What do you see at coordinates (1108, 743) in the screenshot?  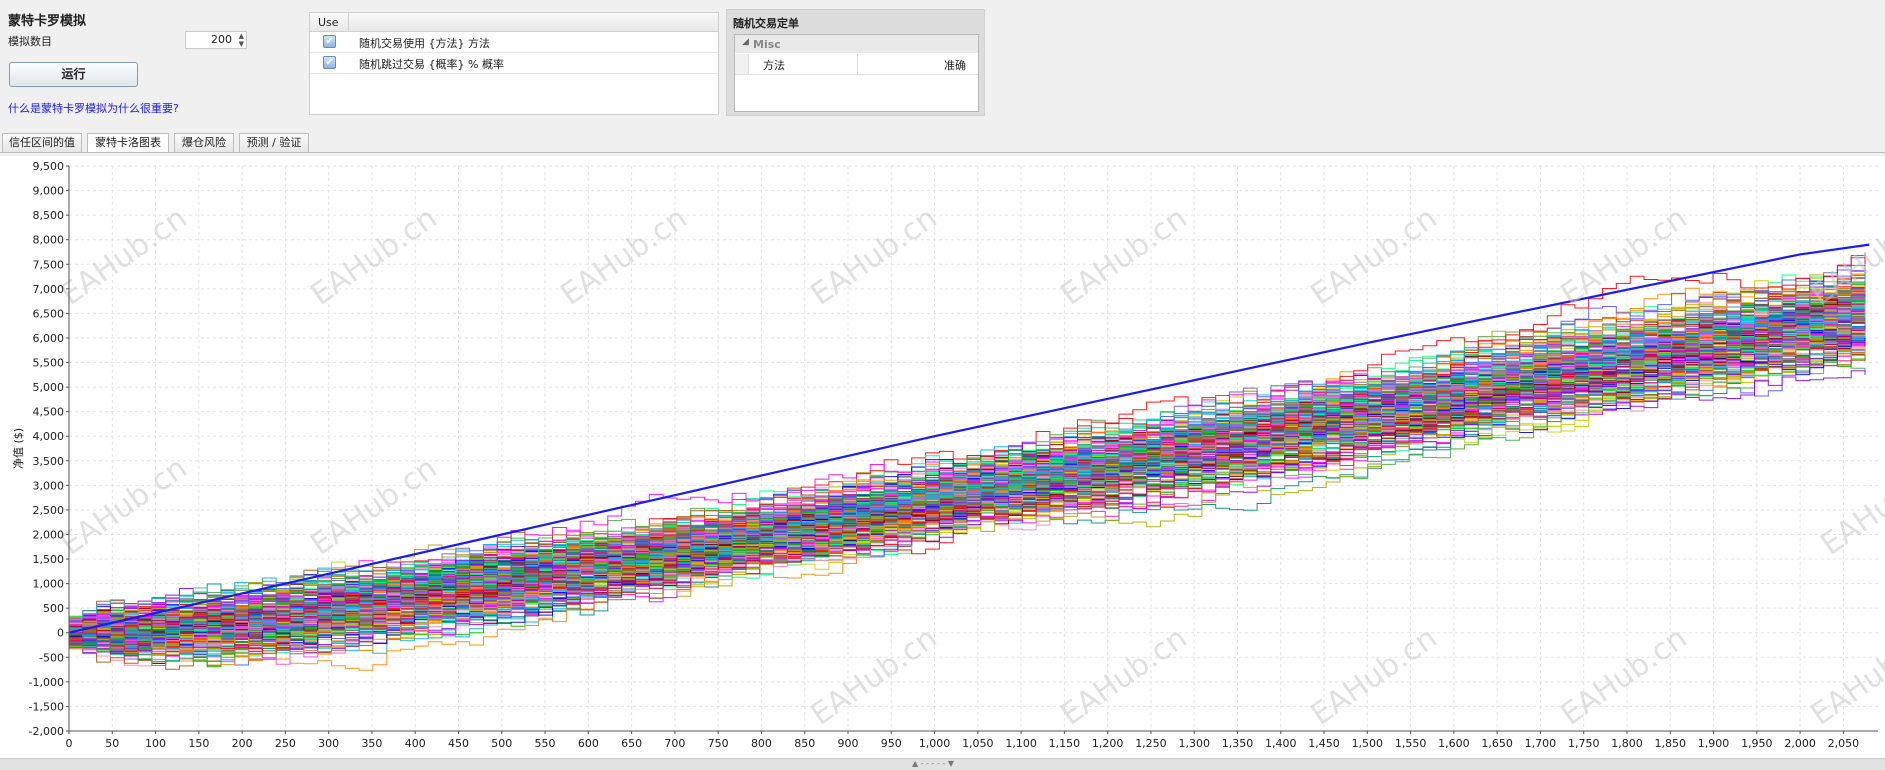 I see `x-tick-label: 1,200` at bounding box center [1108, 743].